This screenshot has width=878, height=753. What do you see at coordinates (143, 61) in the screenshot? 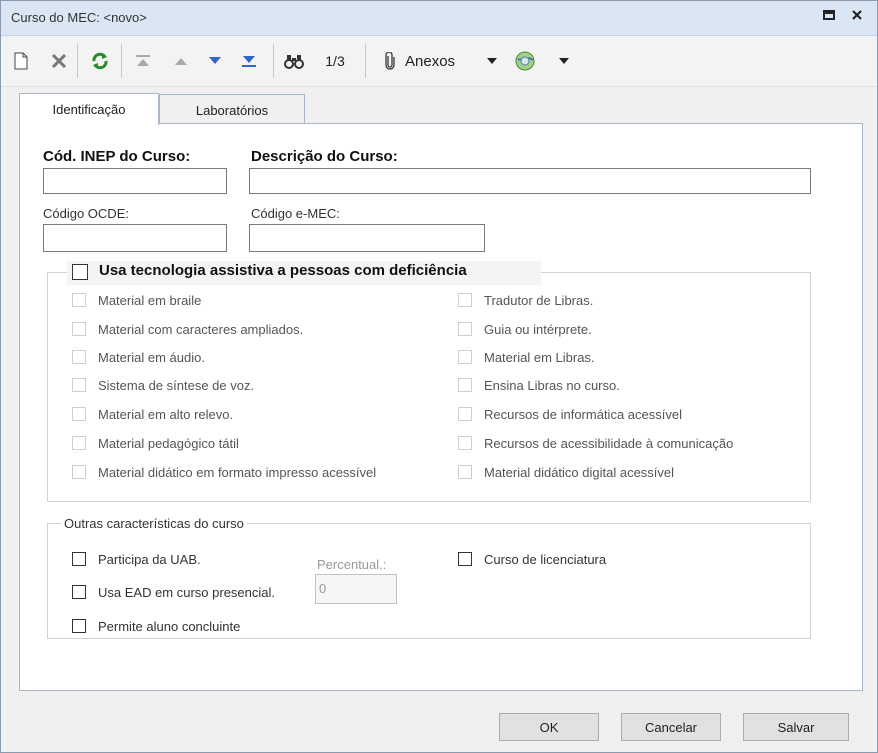
I see `first-record-icon` at bounding box center [143, 61].